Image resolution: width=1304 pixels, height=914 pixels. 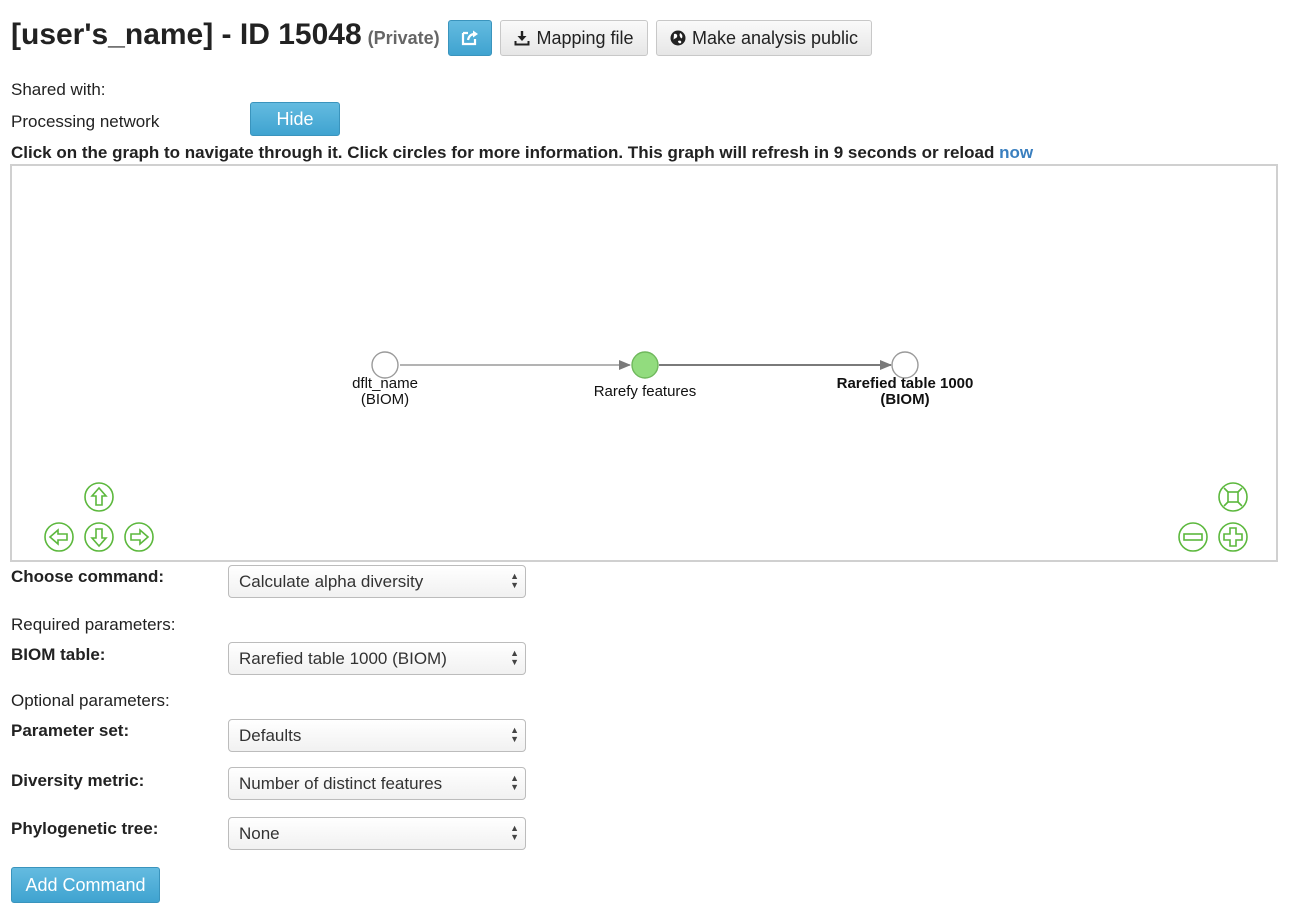 I want to click on diversity-metric-select: Number of distinct features ▲ ▼, so click(x=377, y=783).